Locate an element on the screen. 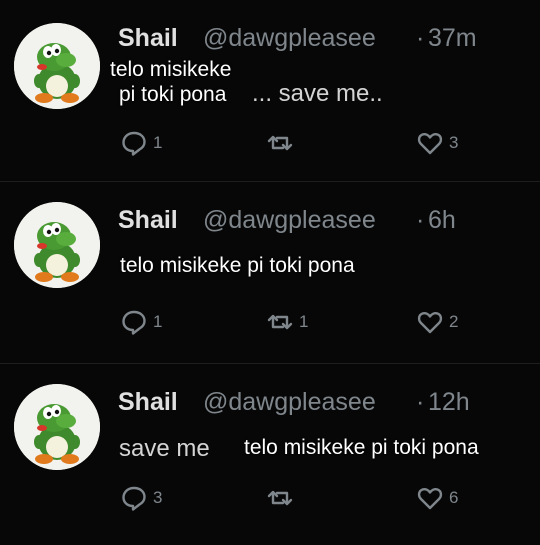 This screenshot has height=545, width=540. timestamp: 37m is located at coordinates (452, 38).